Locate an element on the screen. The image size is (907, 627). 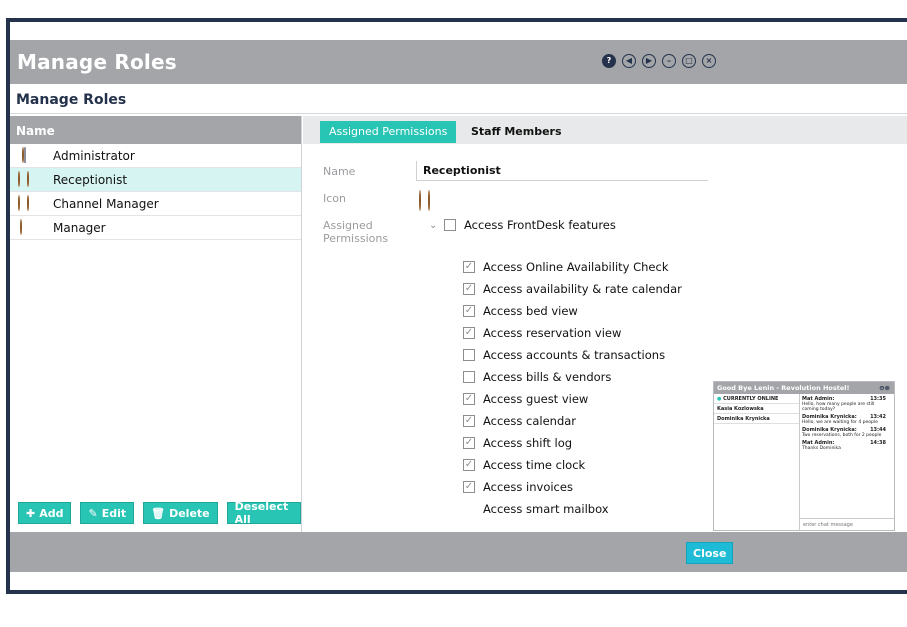
online-label: CURRENTLY ONLINE is located at coordinates (751, 399).